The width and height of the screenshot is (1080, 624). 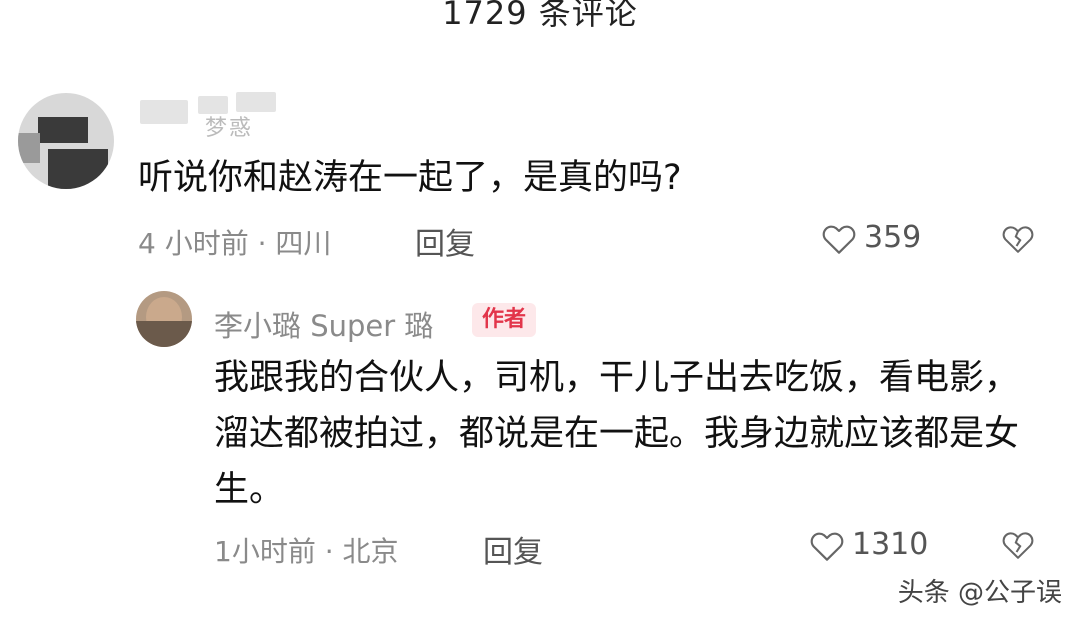 What do you see at coordinates (410, 178) in the screenshot?
I see `comment-text: 听说你和赵涛在一起了，是真的吗?` at bounding box center [410, 178].